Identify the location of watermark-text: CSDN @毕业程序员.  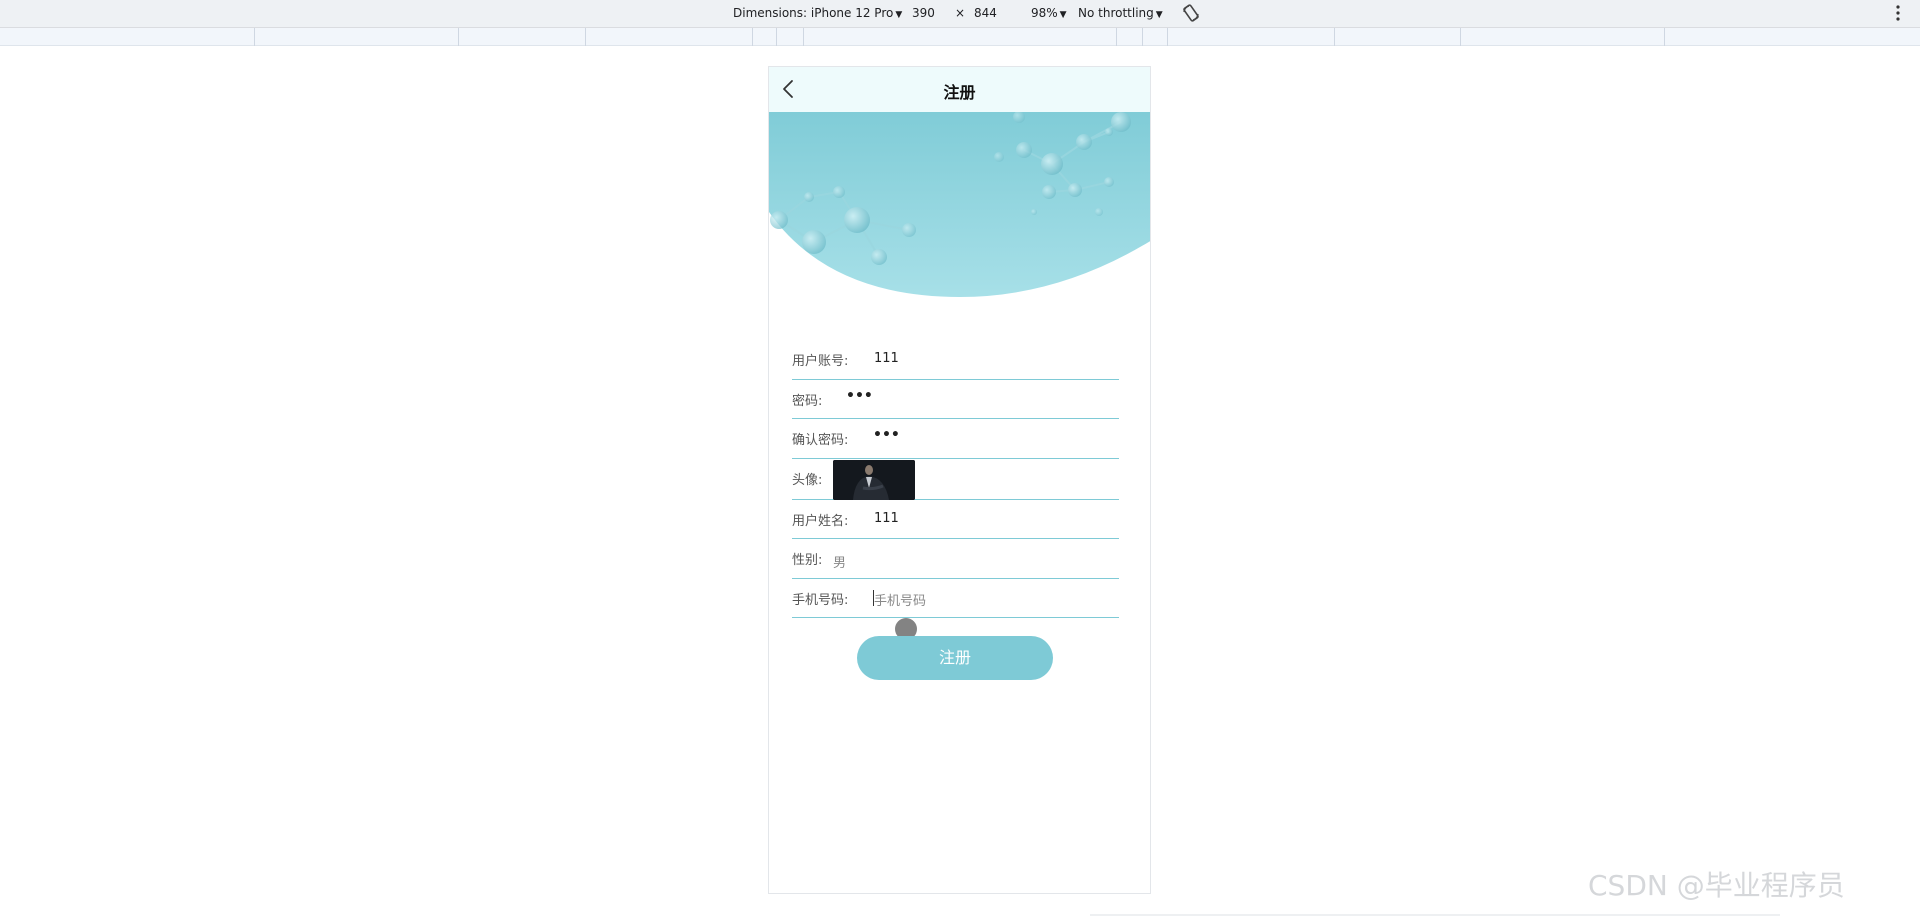
(1716, 885).